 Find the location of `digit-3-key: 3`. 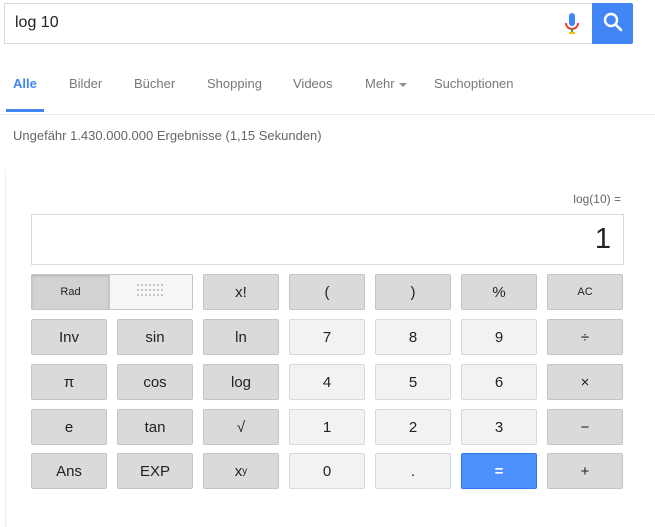

digit-3-key: 3 is located at coordinates (499, 427).